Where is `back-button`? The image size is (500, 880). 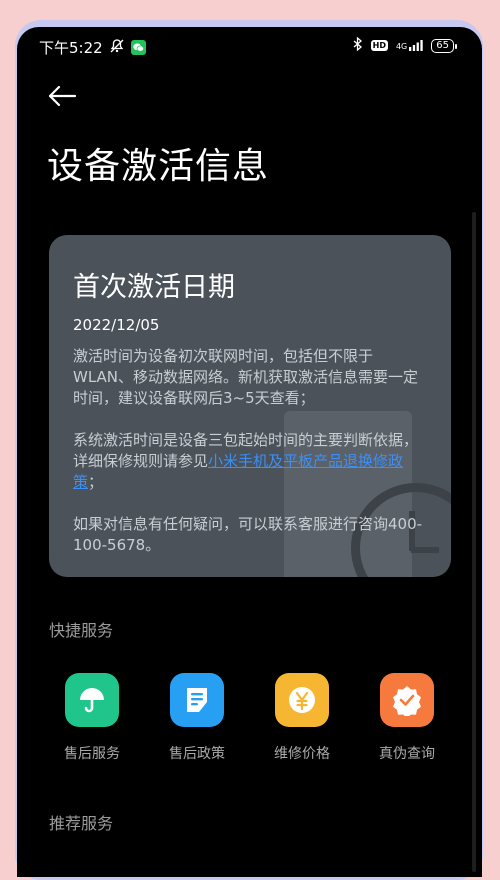 back-button is located at coordinates (64, 96).